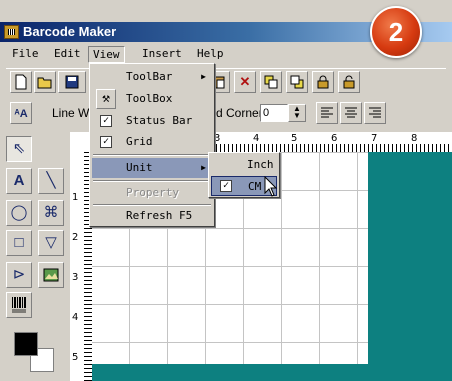  I want to click on lock-button, so click(323, 82).